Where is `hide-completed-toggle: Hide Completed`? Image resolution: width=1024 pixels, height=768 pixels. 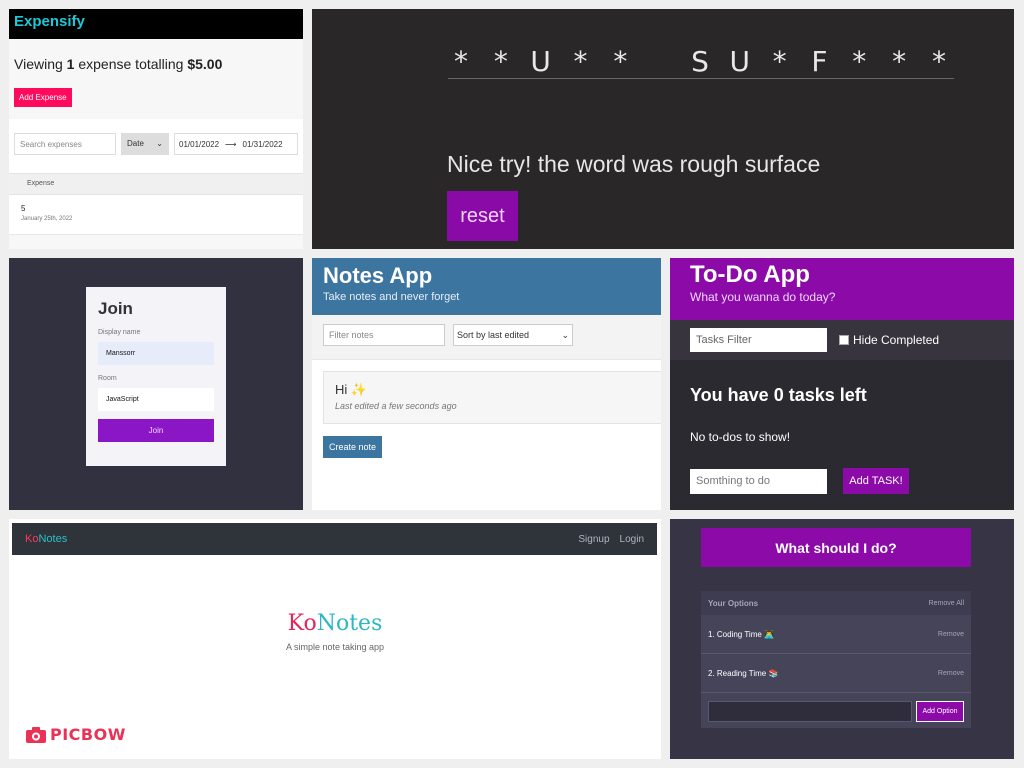 hide-completed-toggle: Hide Completed is located at coordinates (889, 340).